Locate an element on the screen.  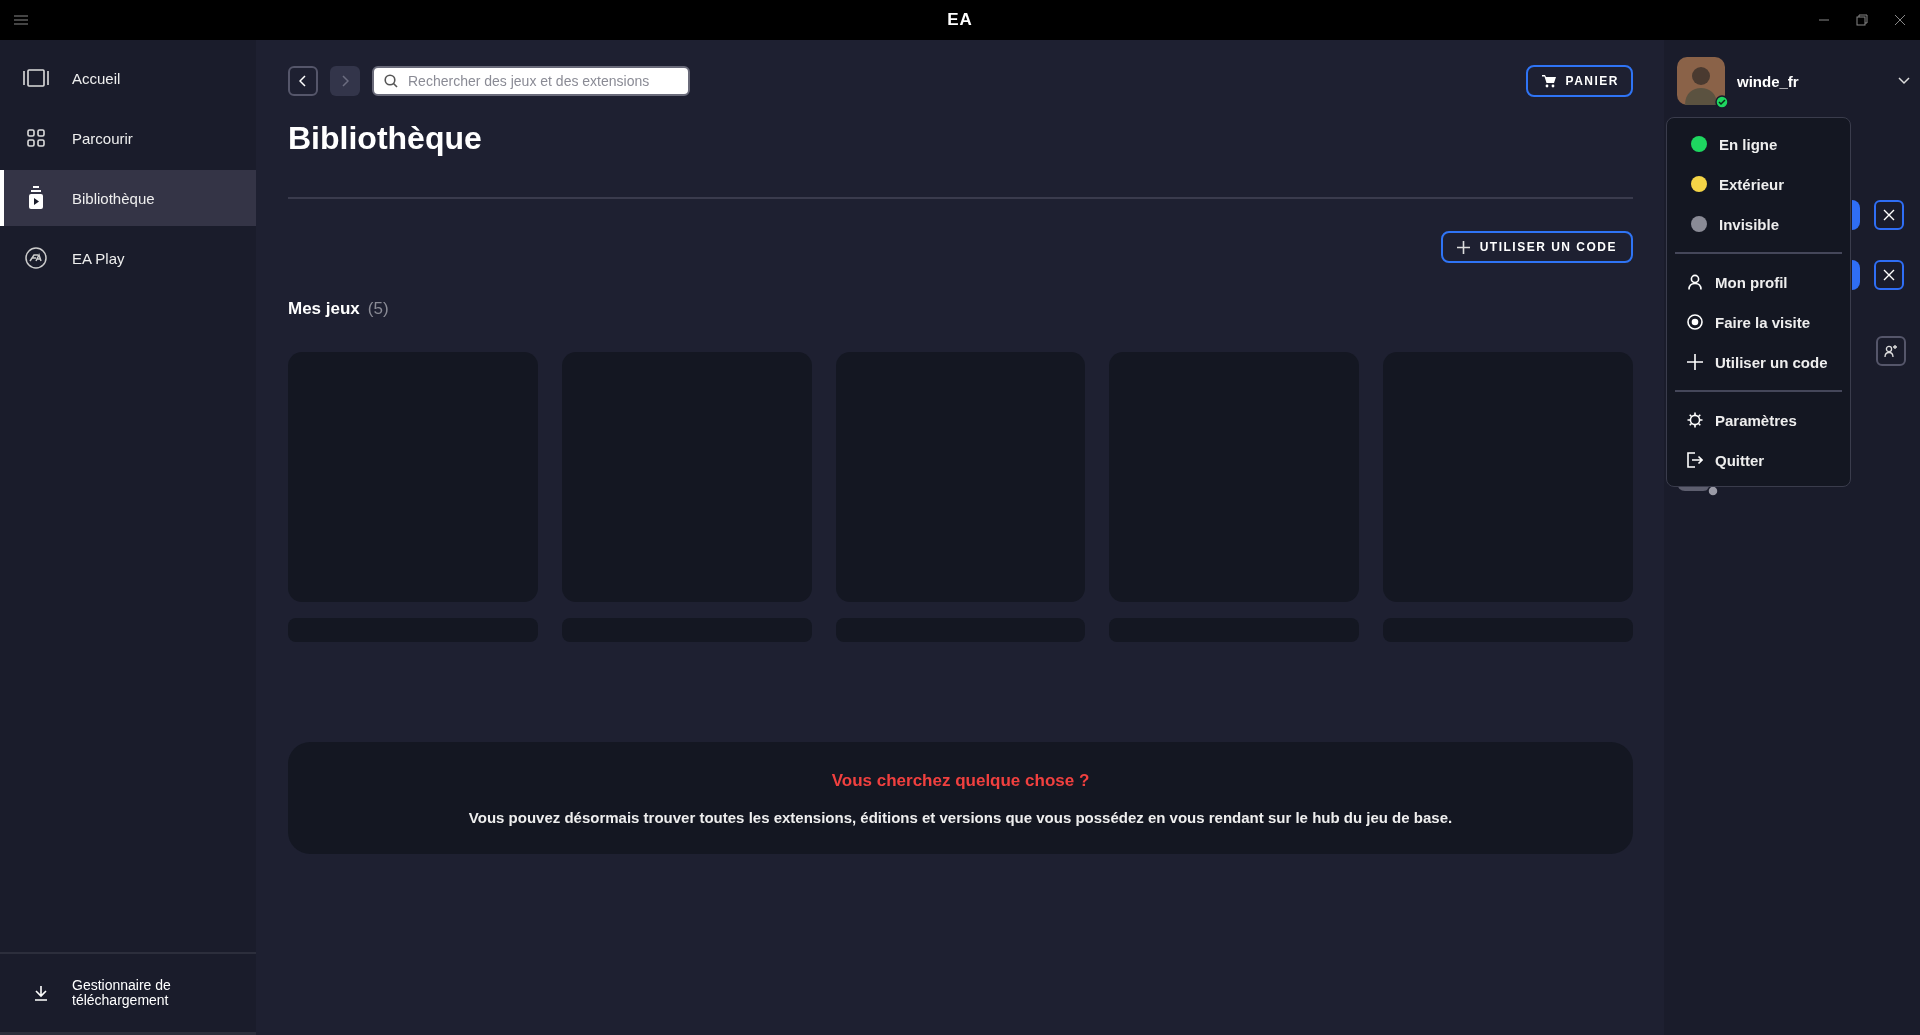
game-count: (5) is located at coordinates (378, 309).